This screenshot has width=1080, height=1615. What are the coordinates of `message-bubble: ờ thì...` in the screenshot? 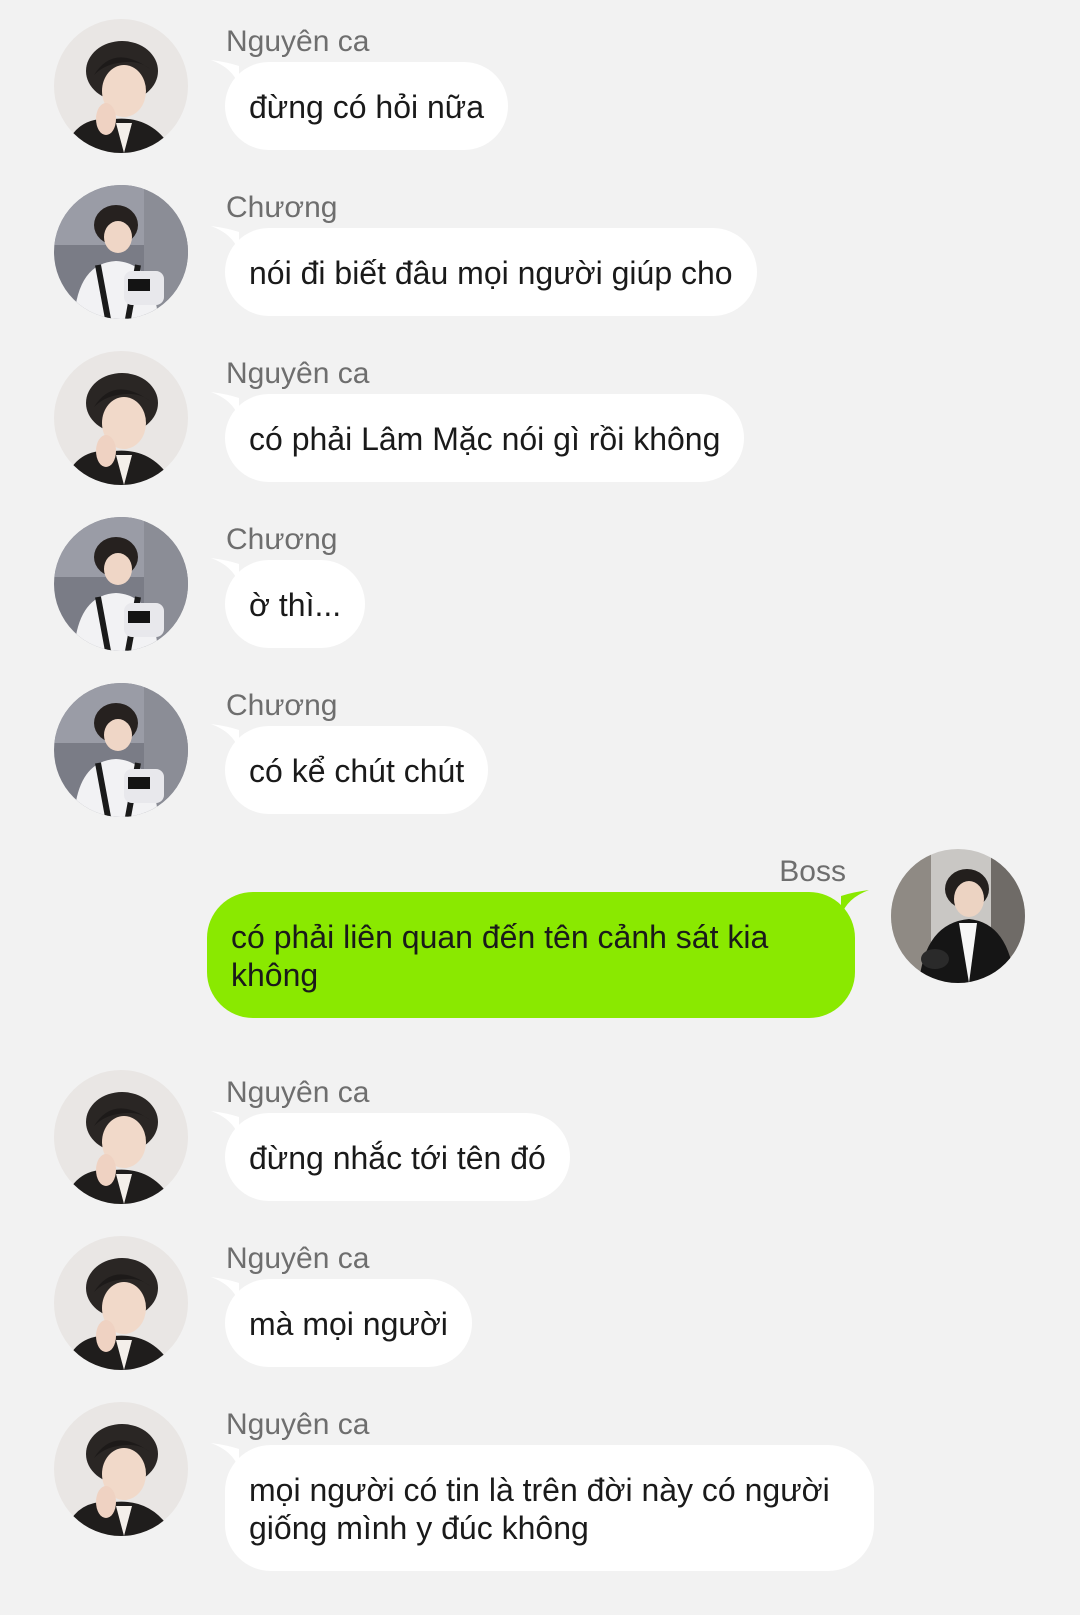 It's located at (295, 604).